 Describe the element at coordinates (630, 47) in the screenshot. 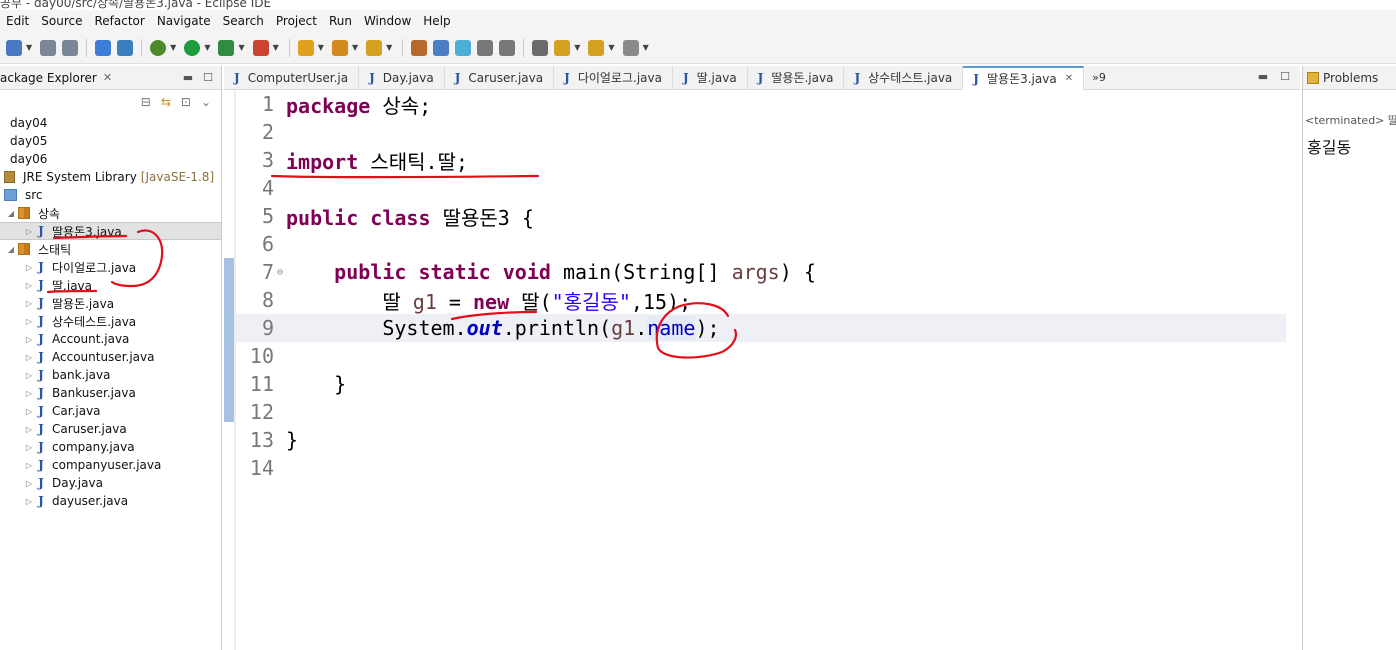

I see `forward-icon` at that location.